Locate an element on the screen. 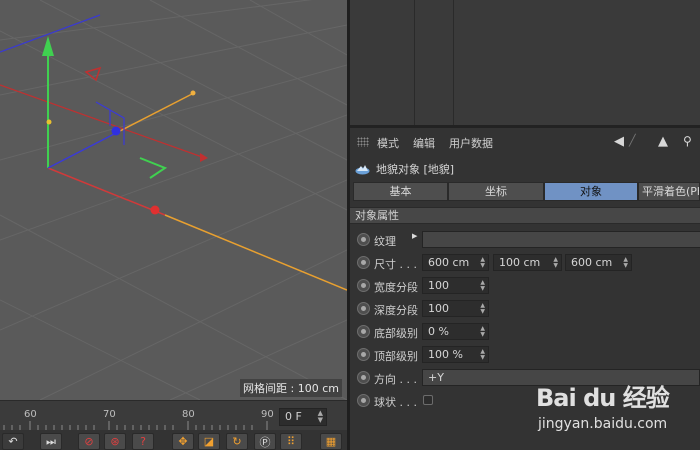 This screenshot has width=700, height=450. spherical-checkbox is located at coordinates (428, 400).